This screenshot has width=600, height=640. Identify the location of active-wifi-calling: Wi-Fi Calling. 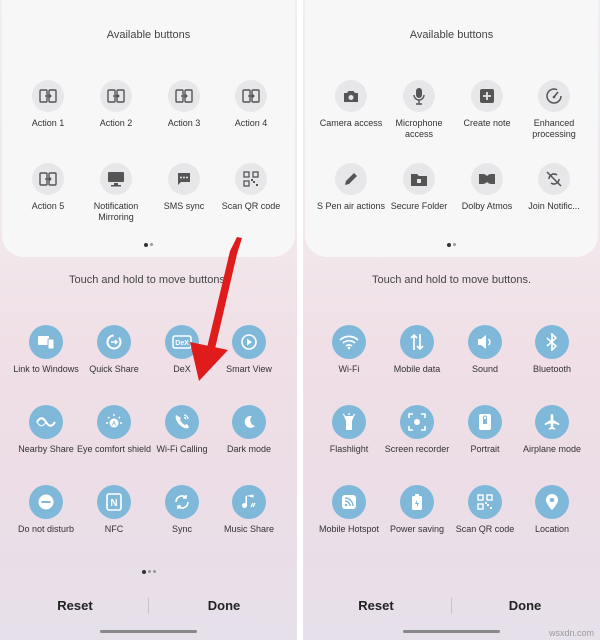
(182, 430).